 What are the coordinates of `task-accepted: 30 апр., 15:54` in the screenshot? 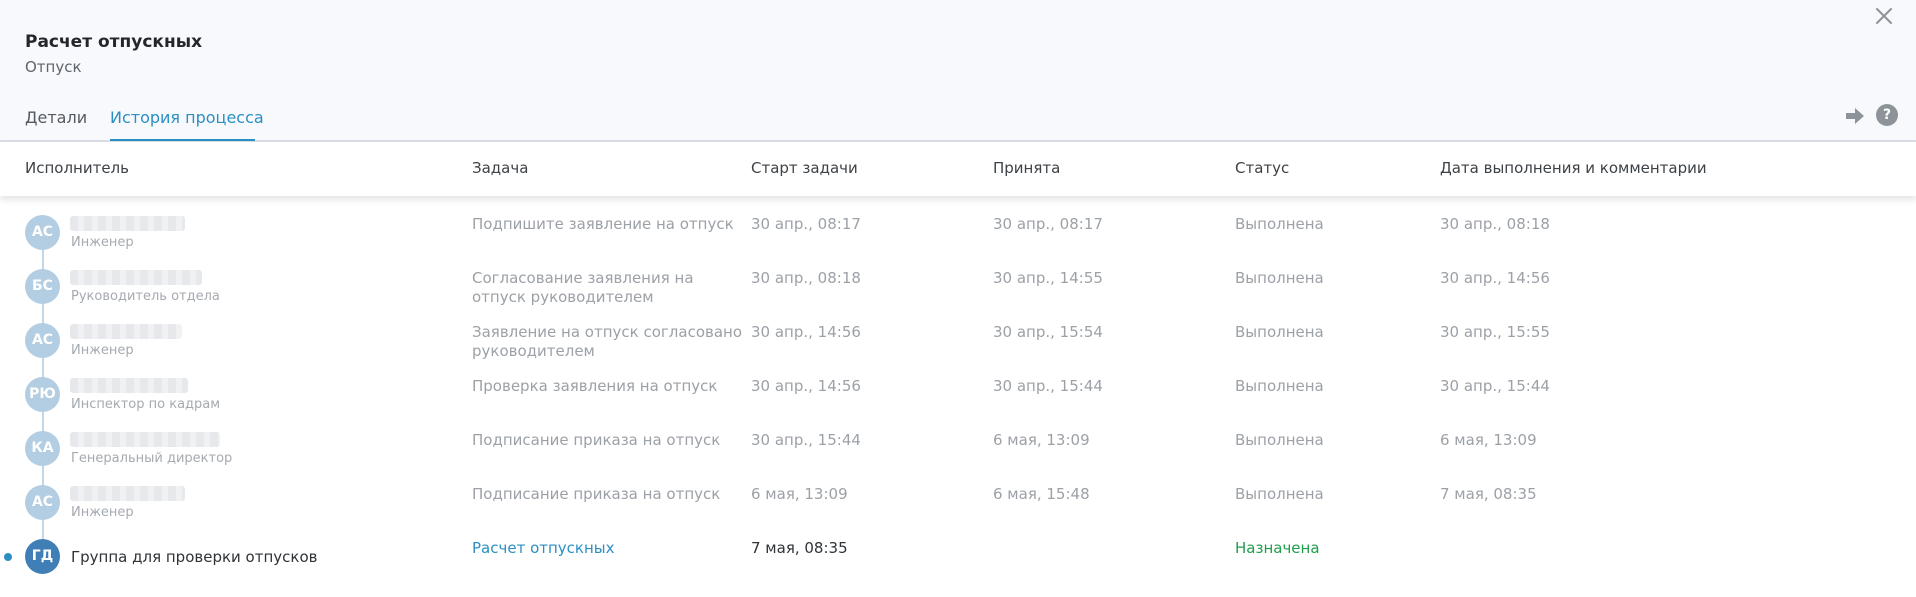 It's located at (1048, 332).